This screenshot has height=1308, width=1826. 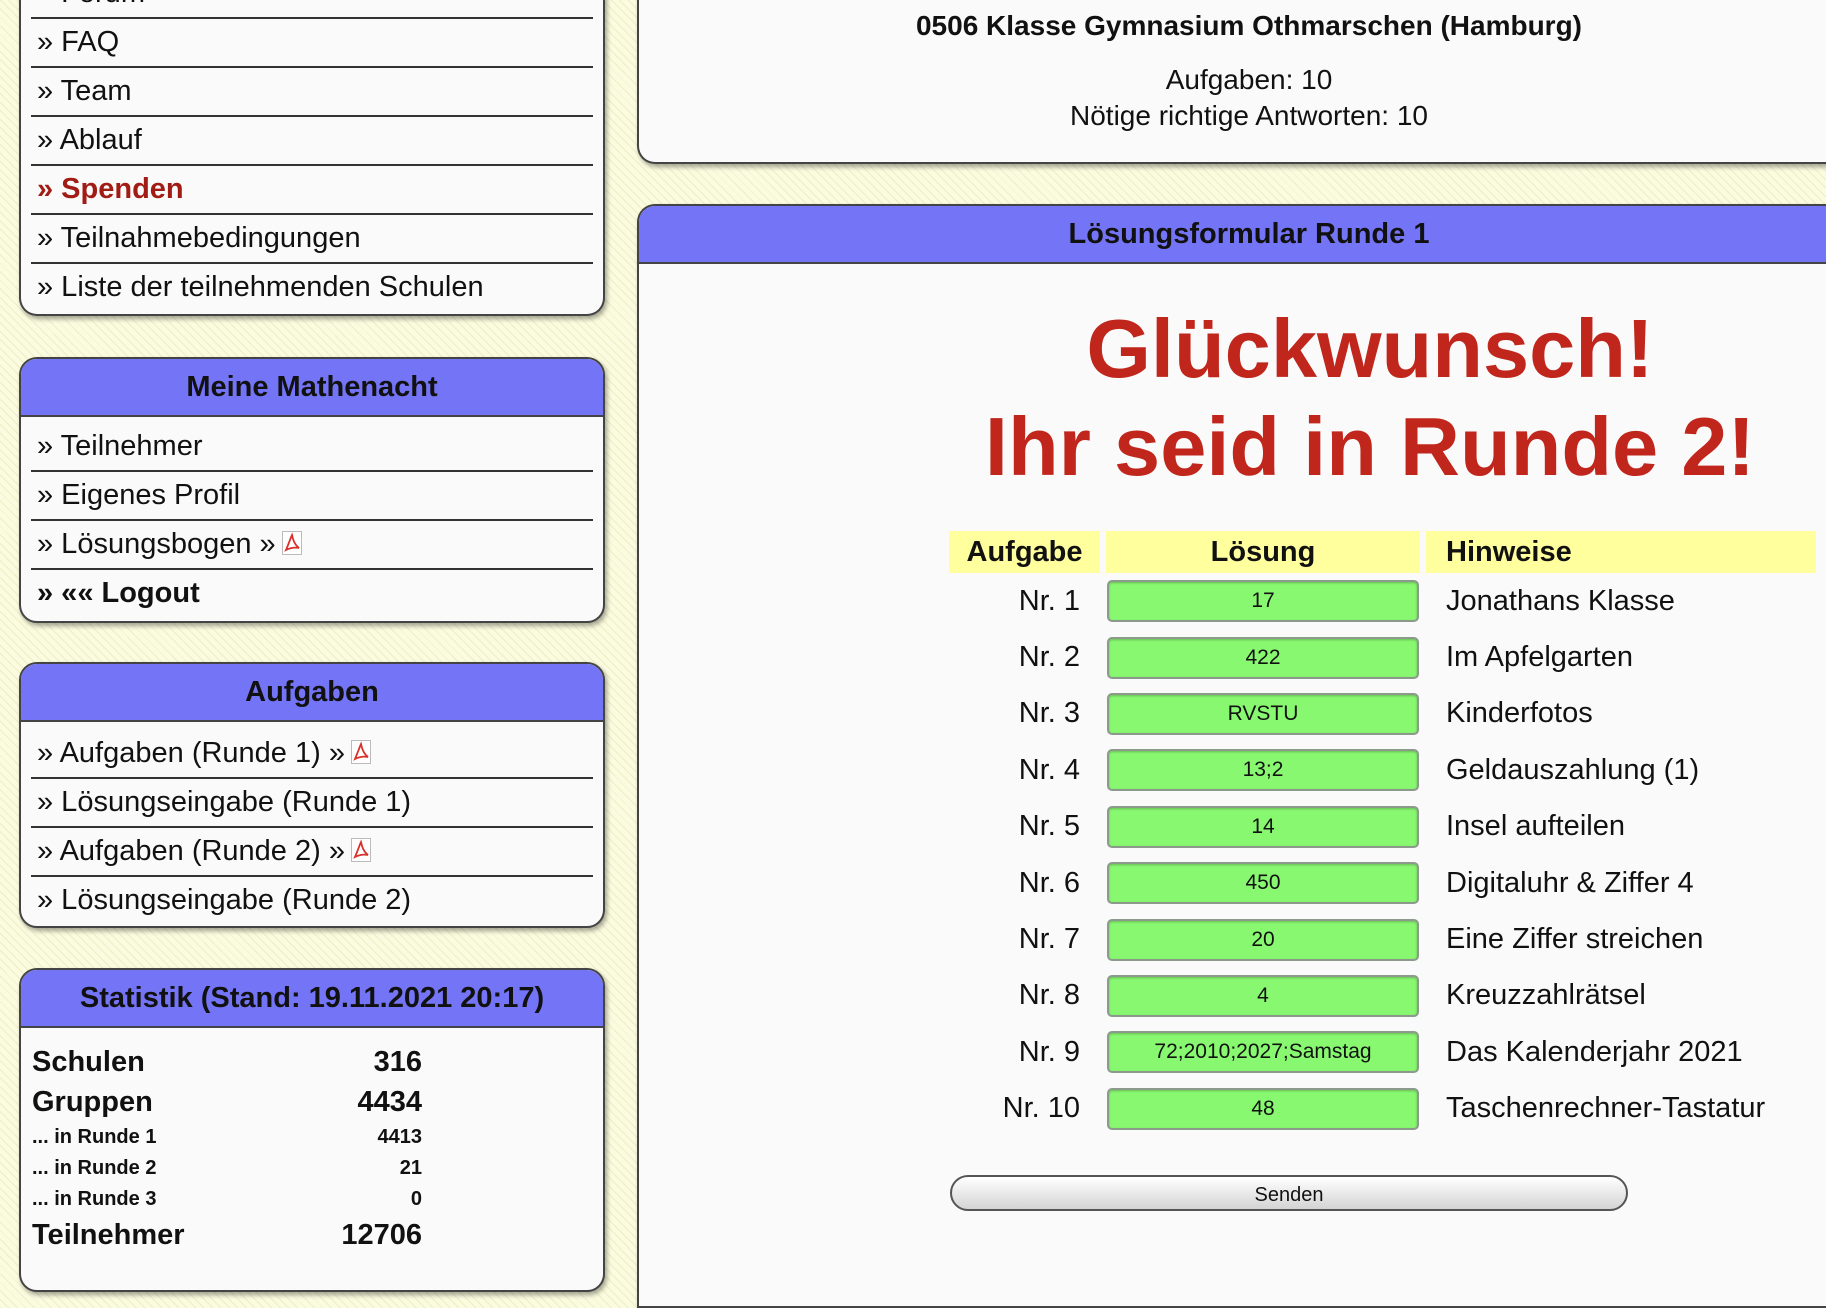 What do you see at coordinates (1263, 1052) in the screenshot?
I see `answer-field: 72;2010;2027;Samstag` at bounding box center [1263, 1052].